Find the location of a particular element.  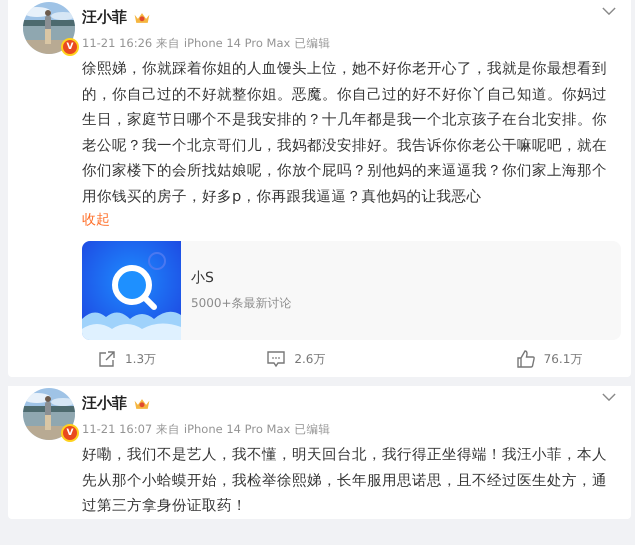

comment-icon is located at coordinates (276, 359).